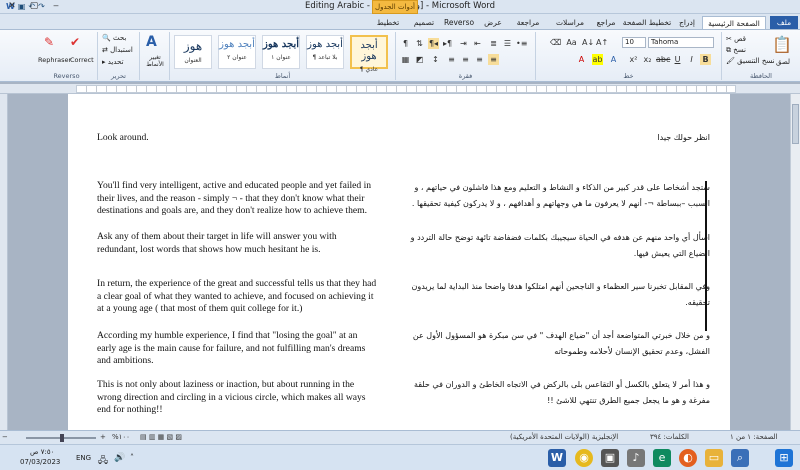  What do you see at coordinates (451, 59) in the screenshot?
I see `justify-icon: ≡` at bounding box center [451, 59].